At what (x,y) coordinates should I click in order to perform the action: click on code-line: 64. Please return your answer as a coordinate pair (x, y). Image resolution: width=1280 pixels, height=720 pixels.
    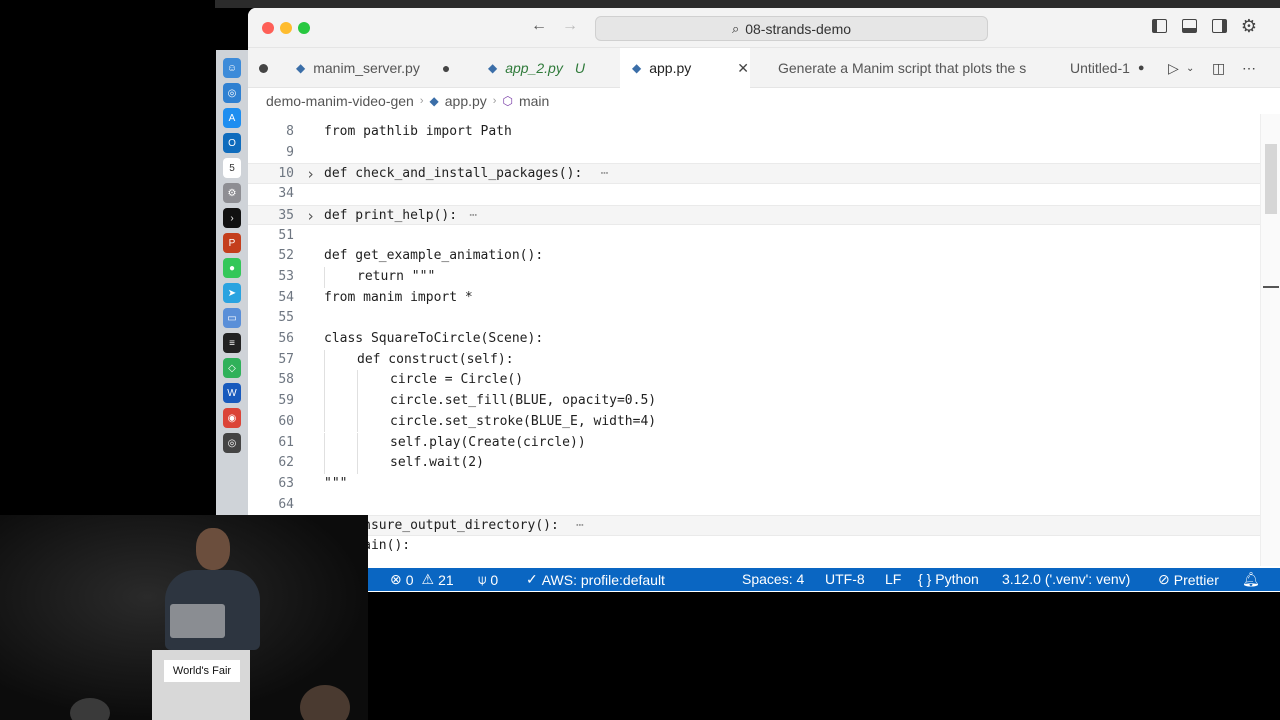
    Looking at the image, I should click on (754, 505).